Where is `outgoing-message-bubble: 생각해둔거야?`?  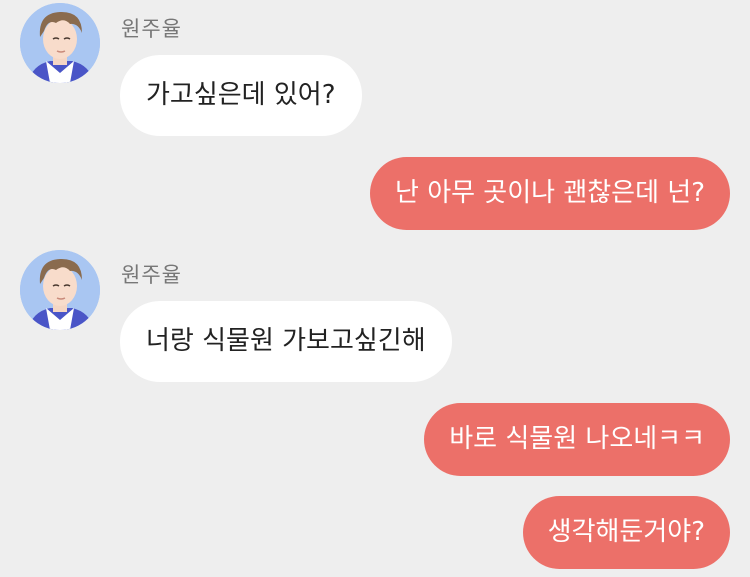 outgoing-message-bubble: 생각해둔거야? is located at coordinates (626, 532).